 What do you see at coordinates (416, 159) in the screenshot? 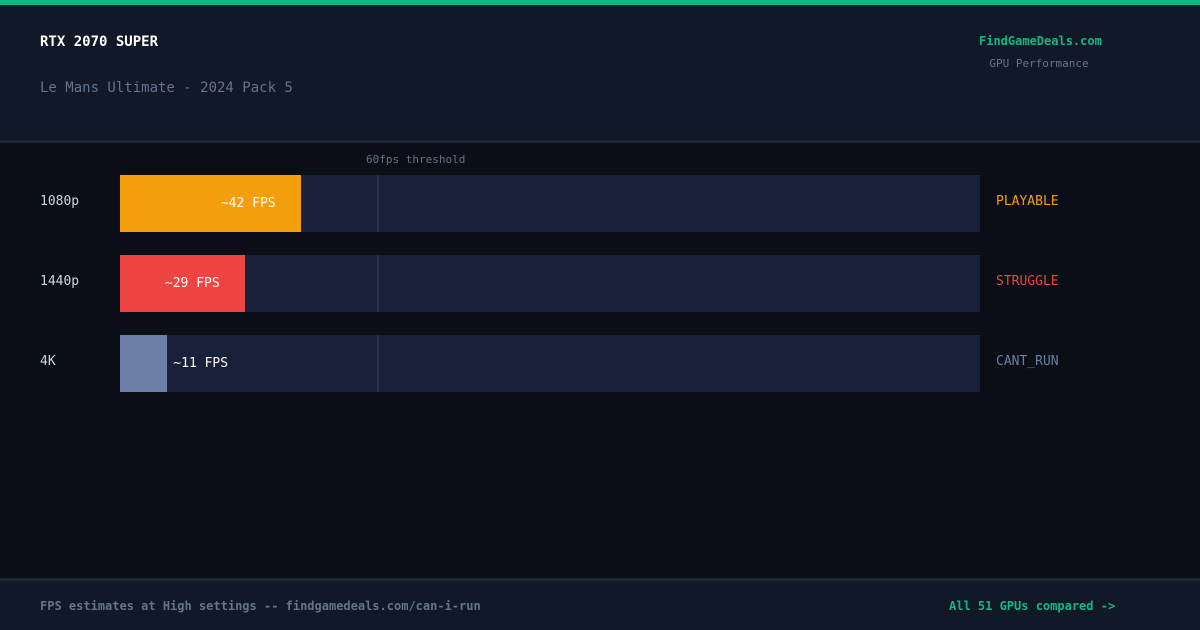
I see `threshold-label: 60fps threshold` at bounding box center [416, 159].